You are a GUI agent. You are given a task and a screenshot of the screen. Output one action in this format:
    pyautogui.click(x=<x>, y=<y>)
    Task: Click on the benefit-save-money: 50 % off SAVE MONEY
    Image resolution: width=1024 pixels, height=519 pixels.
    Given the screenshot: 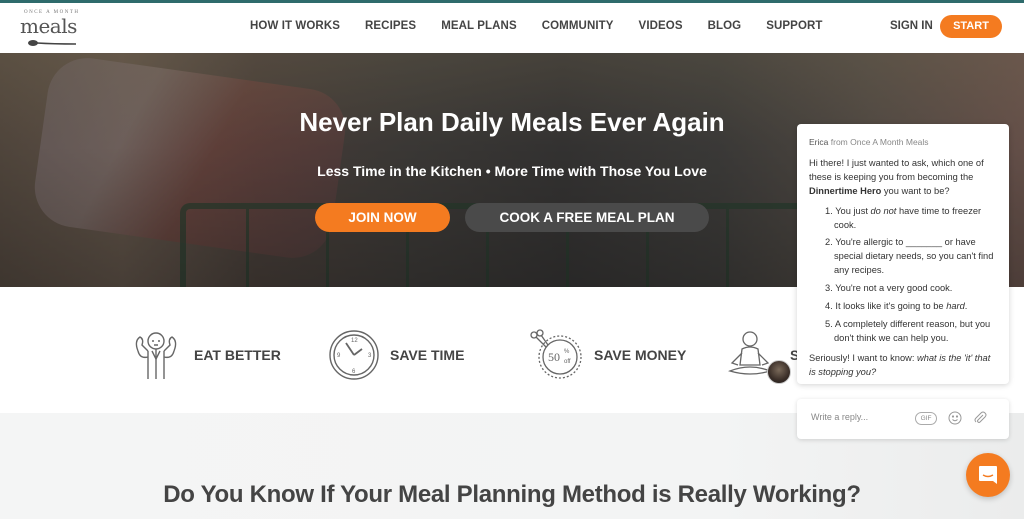 What is the action you would take?
    pyautogui.click(x=607, y=355)
    